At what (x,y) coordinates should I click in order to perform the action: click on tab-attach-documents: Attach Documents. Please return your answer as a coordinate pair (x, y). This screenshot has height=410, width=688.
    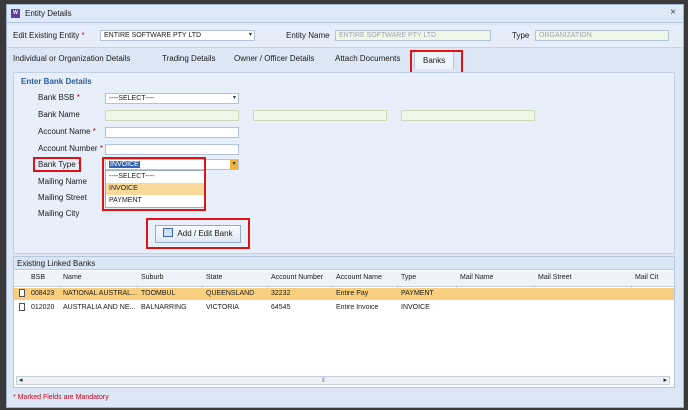
    Looking at the image, I should click on (367, 58).